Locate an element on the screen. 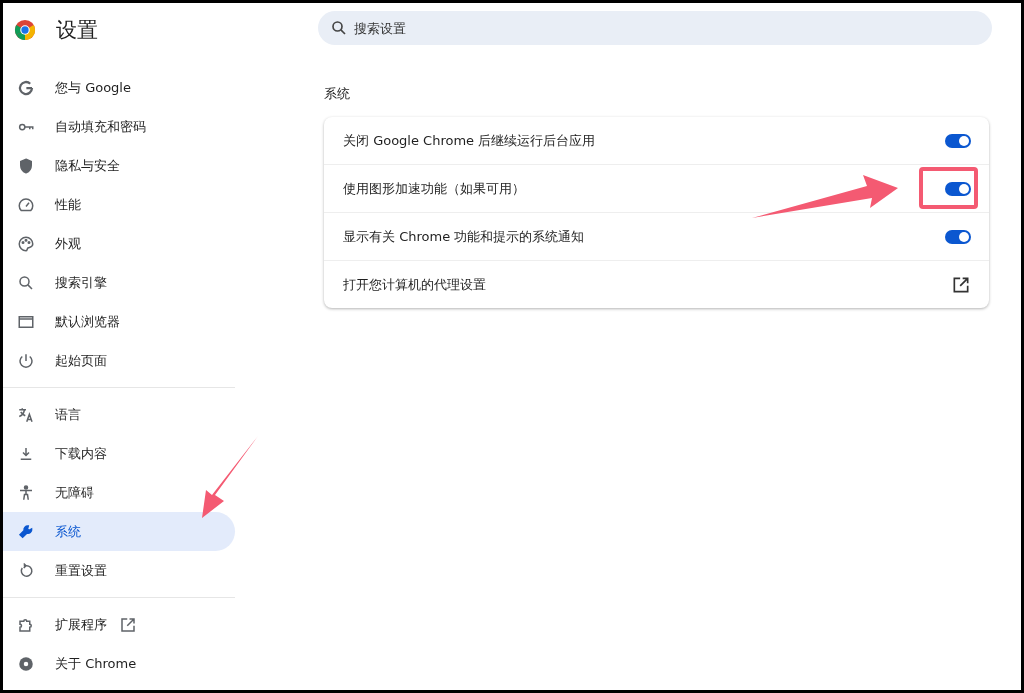 This screenshot has height=693, width=1024. sidebar-item: 搜索引擎 is located at coordinates (119, 282).